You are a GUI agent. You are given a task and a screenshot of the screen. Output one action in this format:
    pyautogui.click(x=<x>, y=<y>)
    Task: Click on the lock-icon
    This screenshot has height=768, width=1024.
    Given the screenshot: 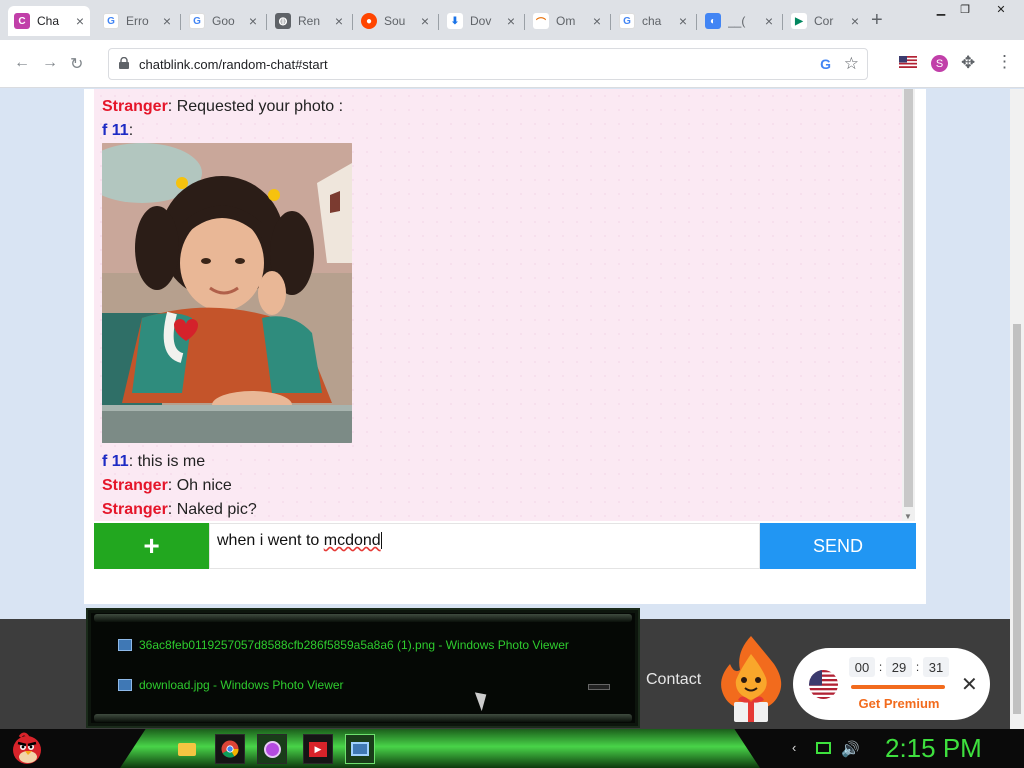 What is the action you would take?
    pyautogui.click(x=124, y=63)
    